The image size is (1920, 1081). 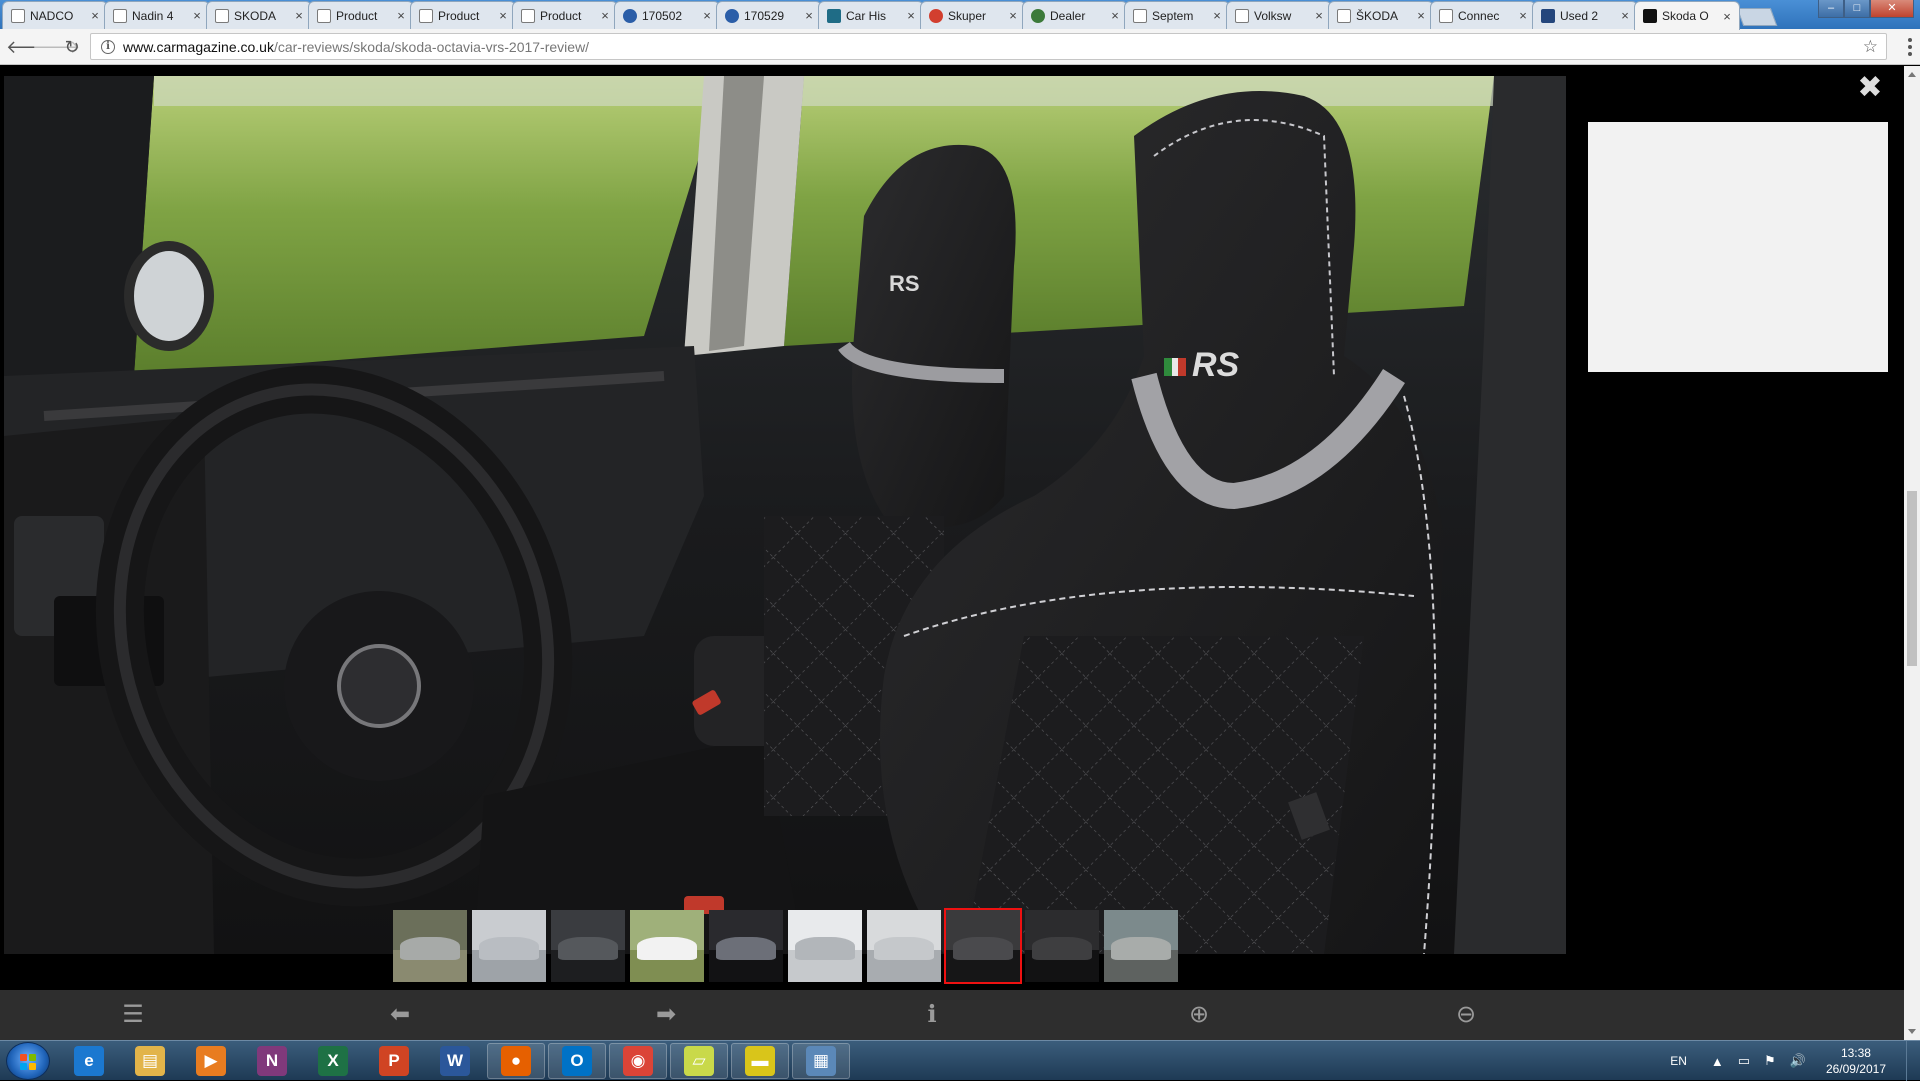 What do you see at coordinates (1910, 47) in the screenshot?
I see `browser-menu-icon` at bounding box center [1910, 47].